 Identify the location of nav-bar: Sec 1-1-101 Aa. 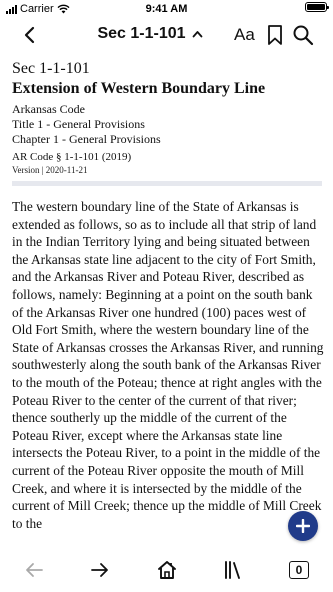
(166, 35).